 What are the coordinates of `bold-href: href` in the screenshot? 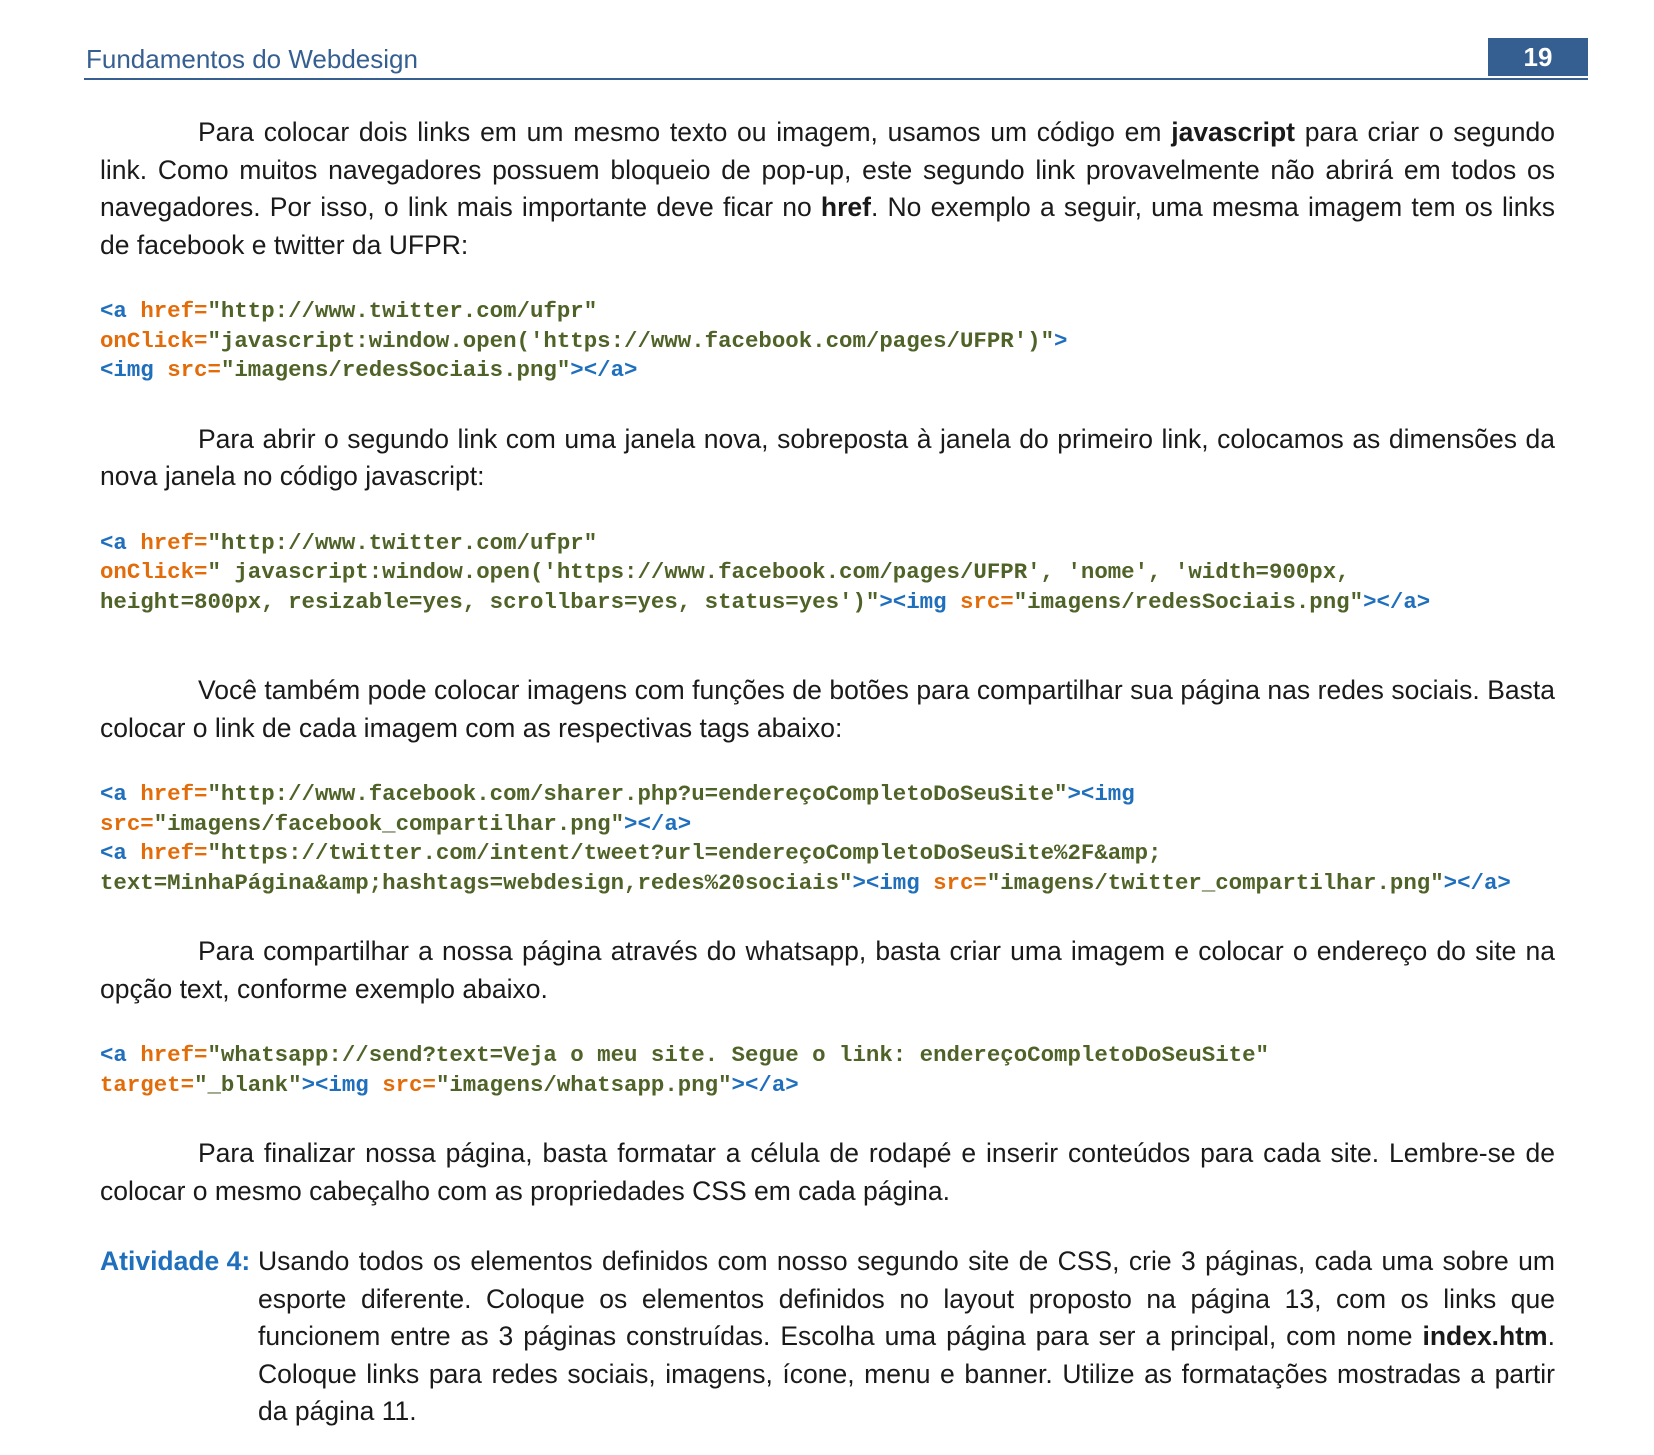 It's located at (845, 207).